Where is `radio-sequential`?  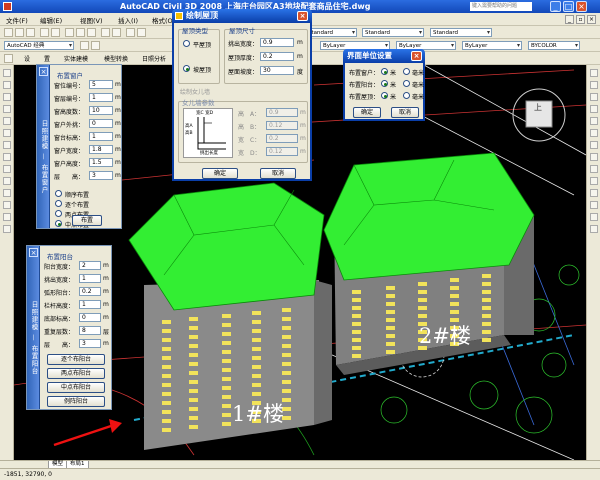
radio-sequential is located at coordinates (58, 193).